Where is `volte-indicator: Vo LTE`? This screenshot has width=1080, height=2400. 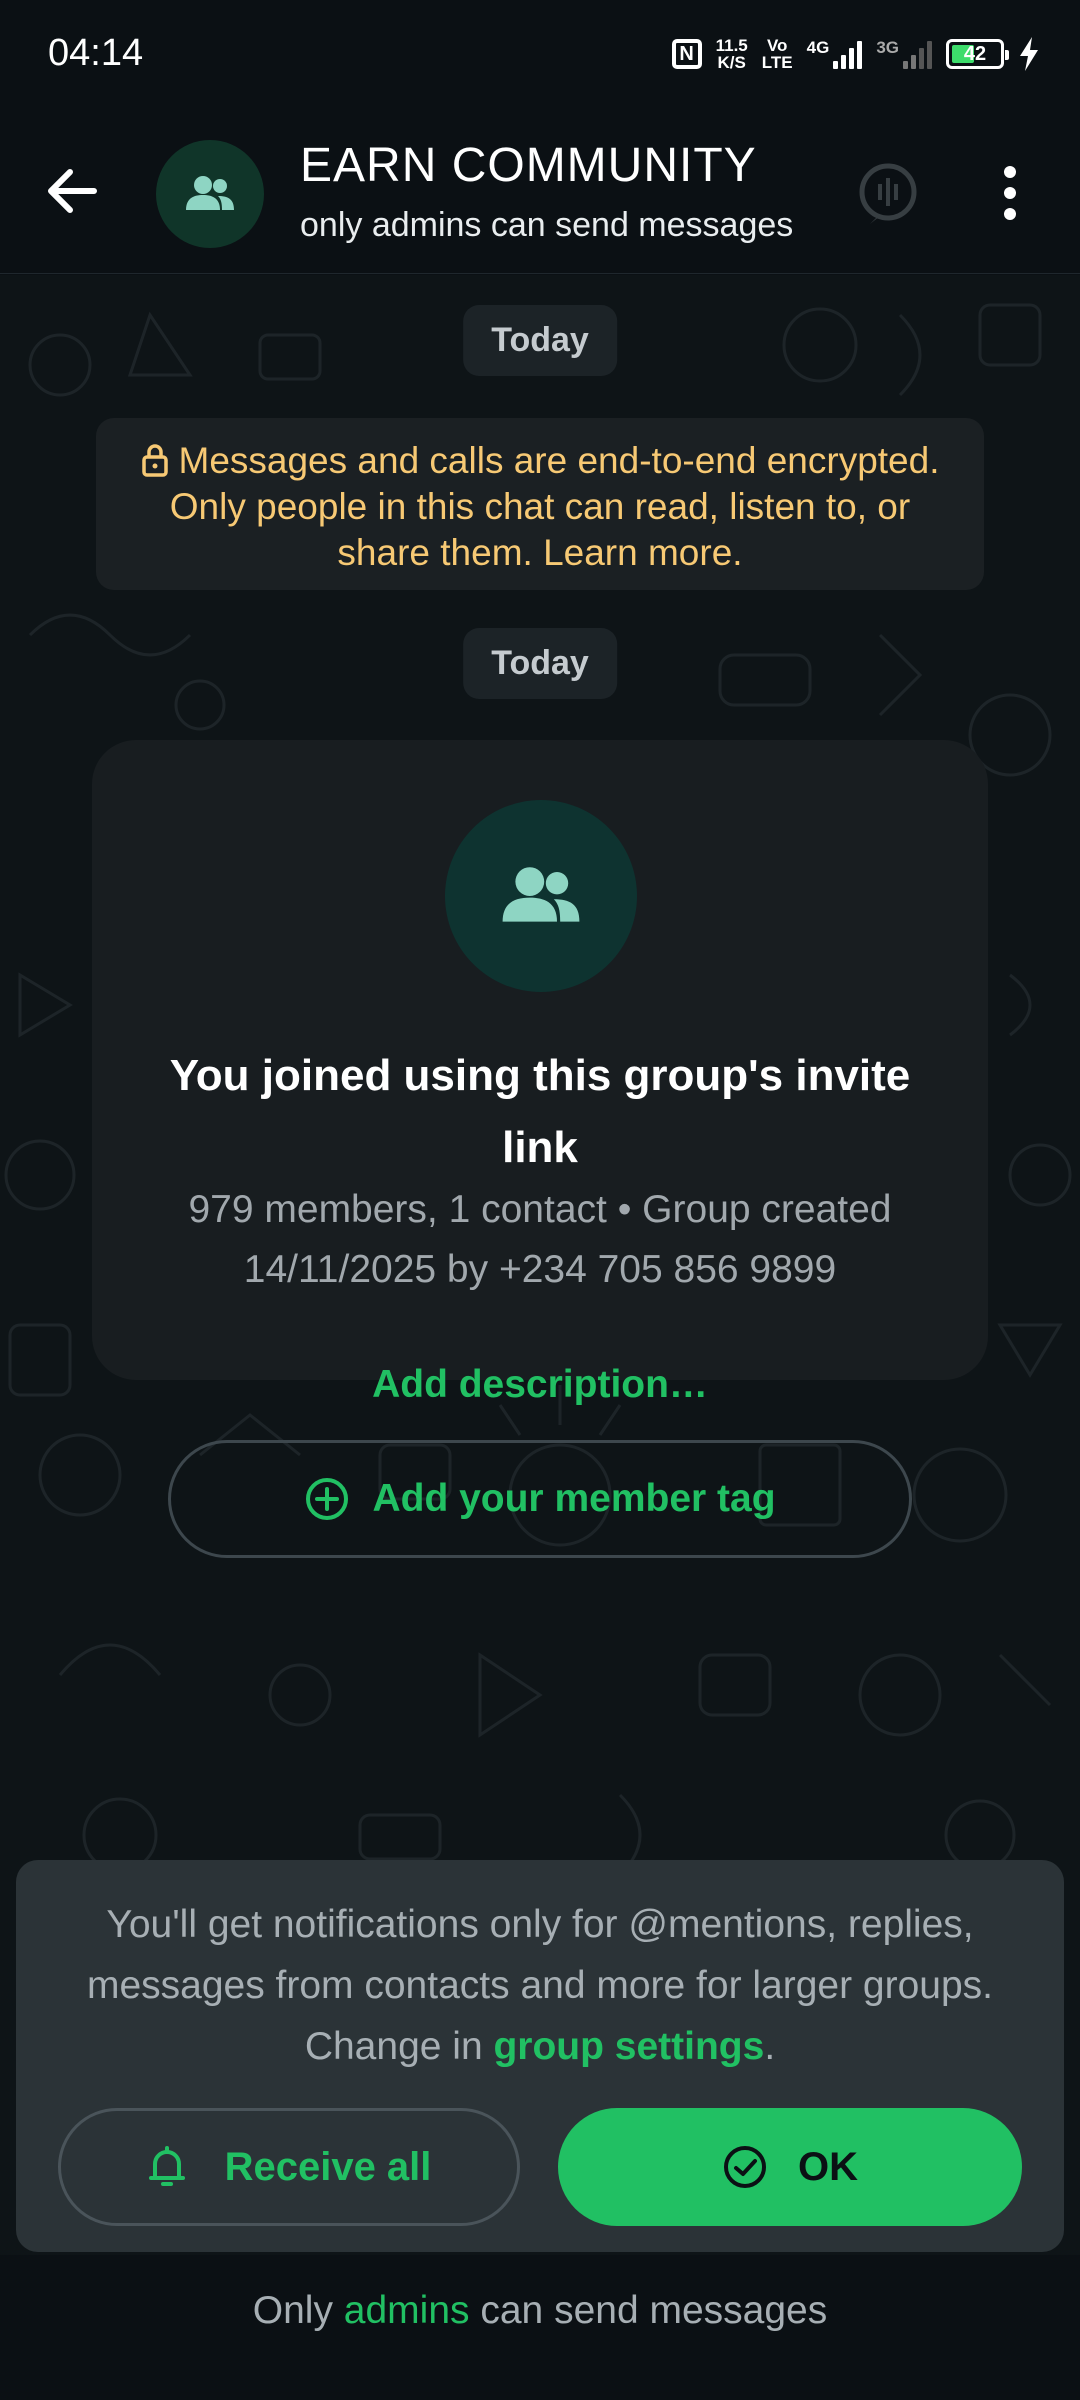 volte-indicator: Vo LTE is located at coordinates (777, 54).